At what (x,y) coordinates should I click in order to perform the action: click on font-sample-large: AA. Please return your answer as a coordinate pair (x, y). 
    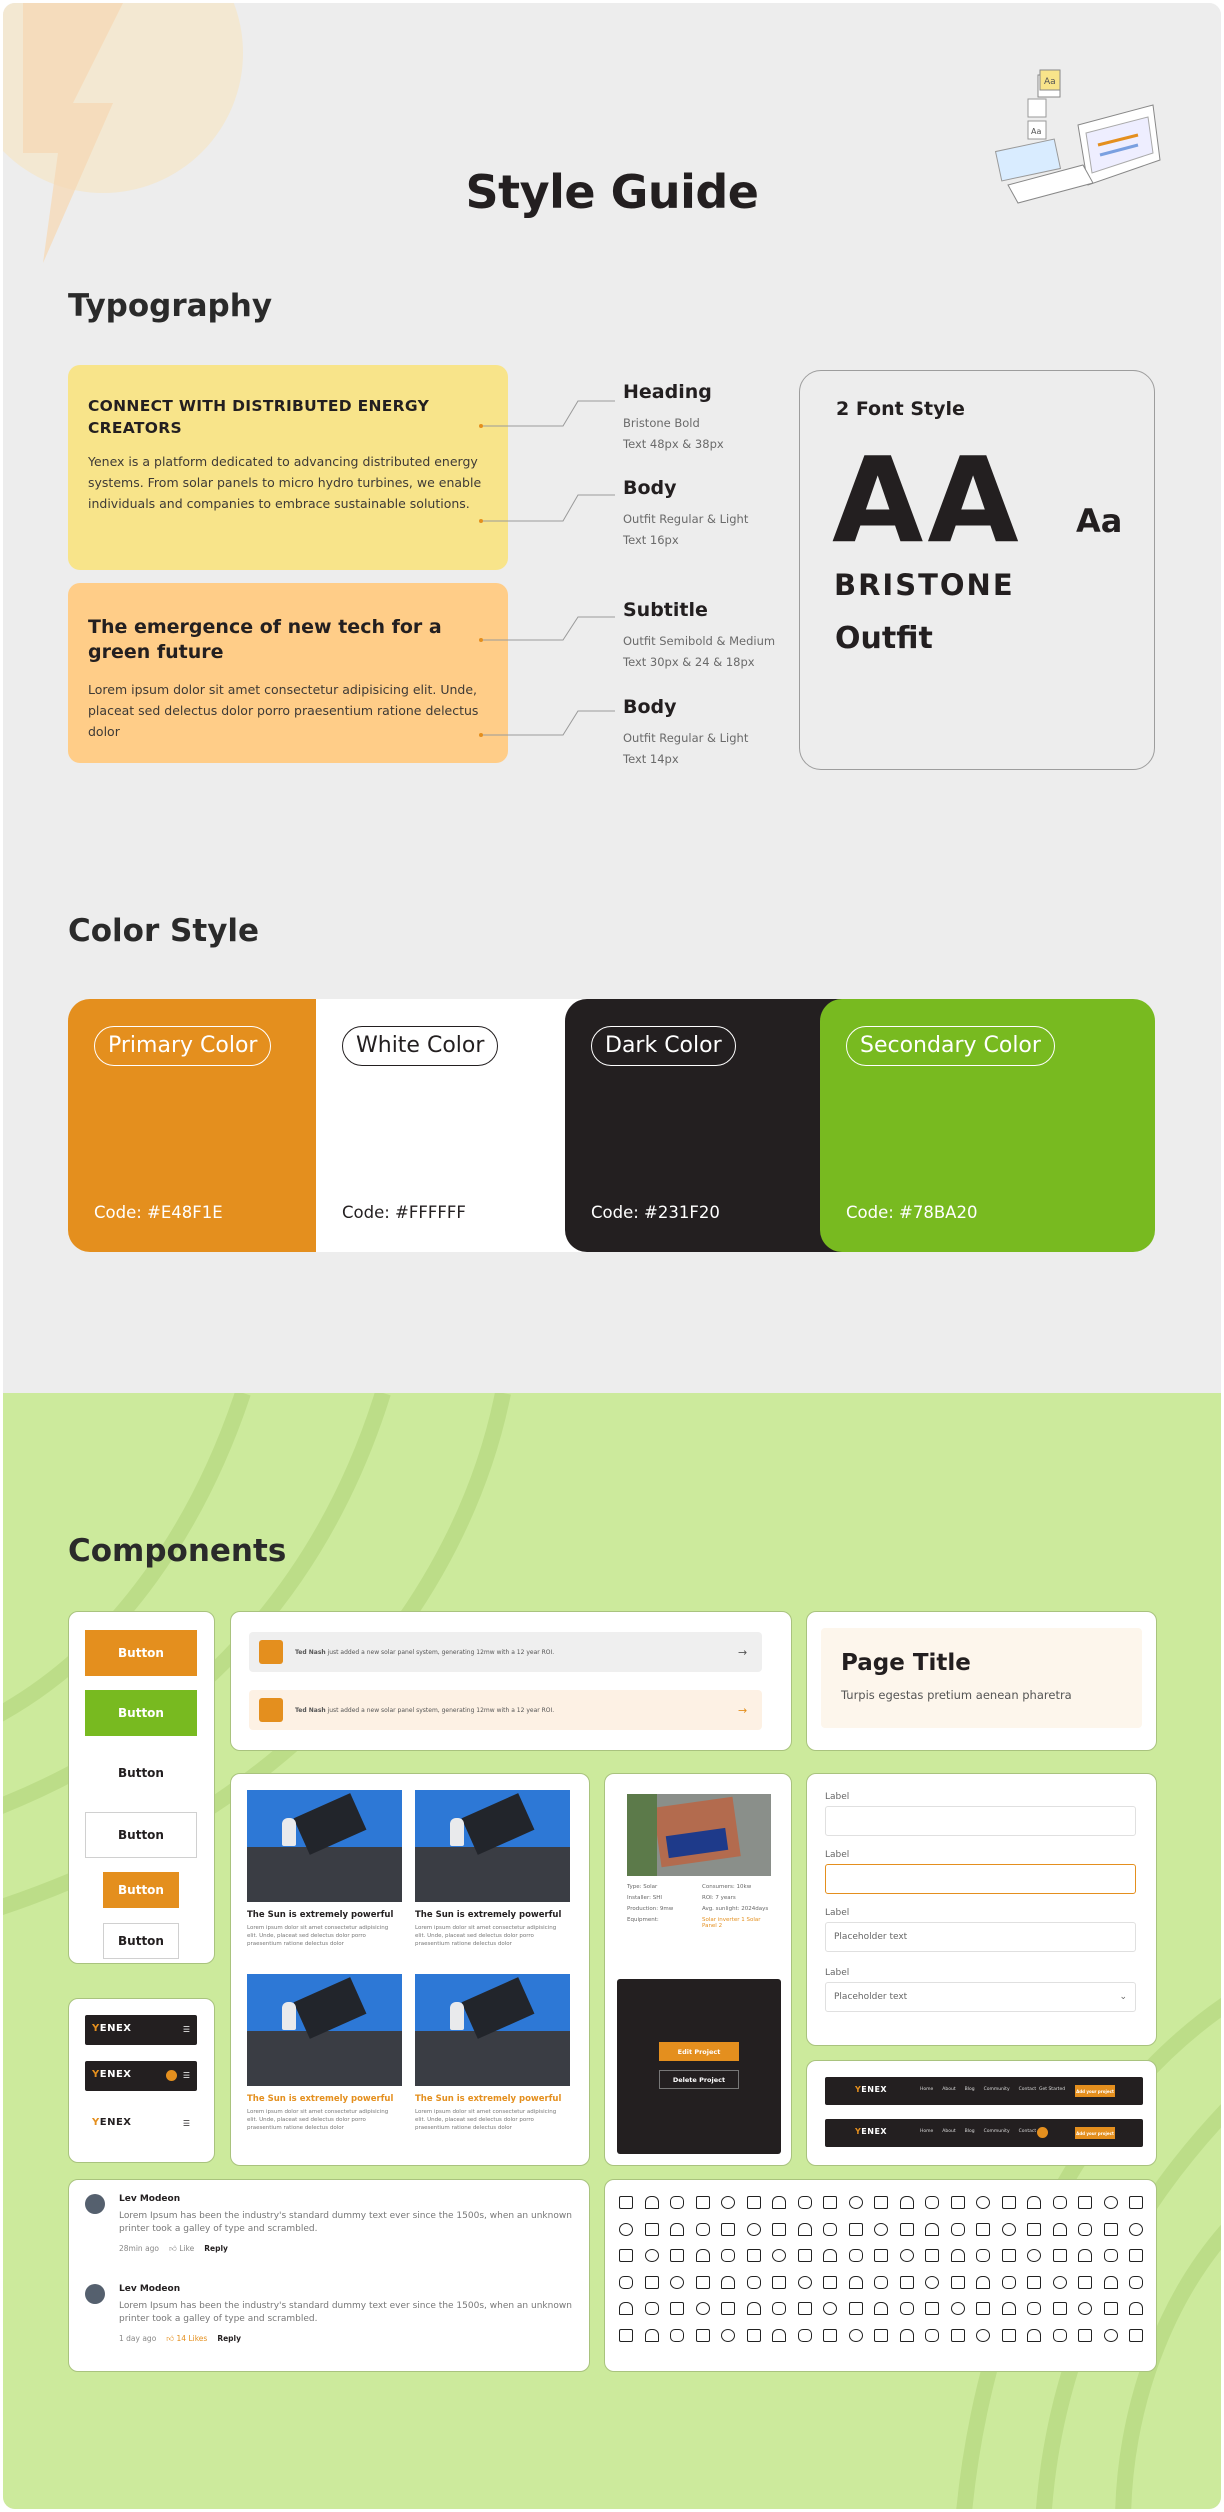
    Looking at the image, I should click on (927, 500).